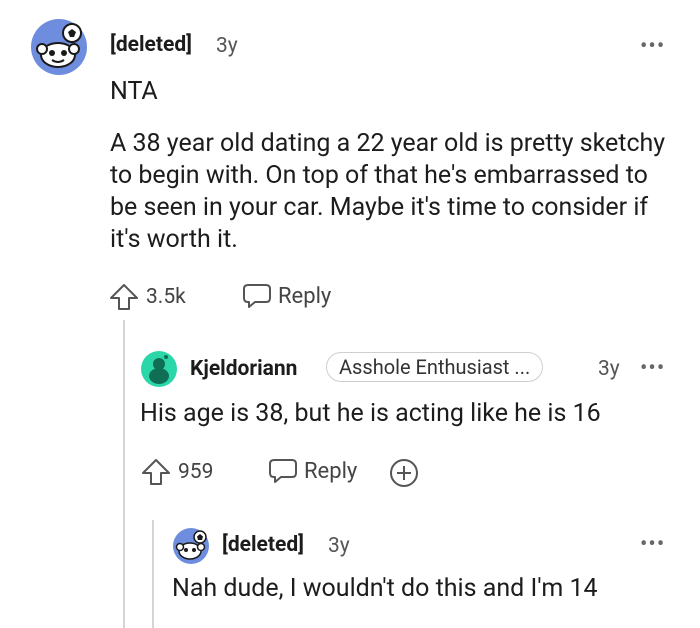 This screenshot has width=700, height=628. What do you see at coordinates (134, 91) in the screenshot?
I see `comment-text: NTA` at bounding box center [134, 91].